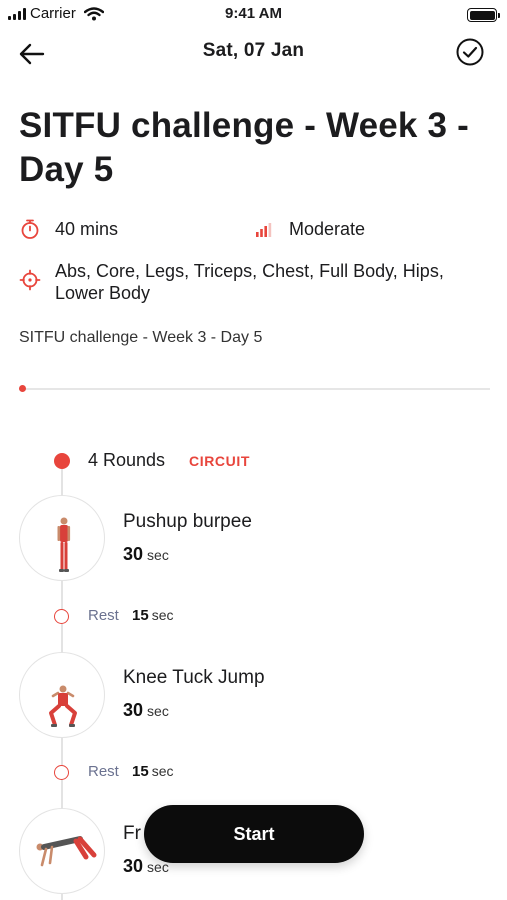 Image resolution: width=507 pixels, height=900 pixels. I want to click on duration-text: 40 mins, so click(87, 229).